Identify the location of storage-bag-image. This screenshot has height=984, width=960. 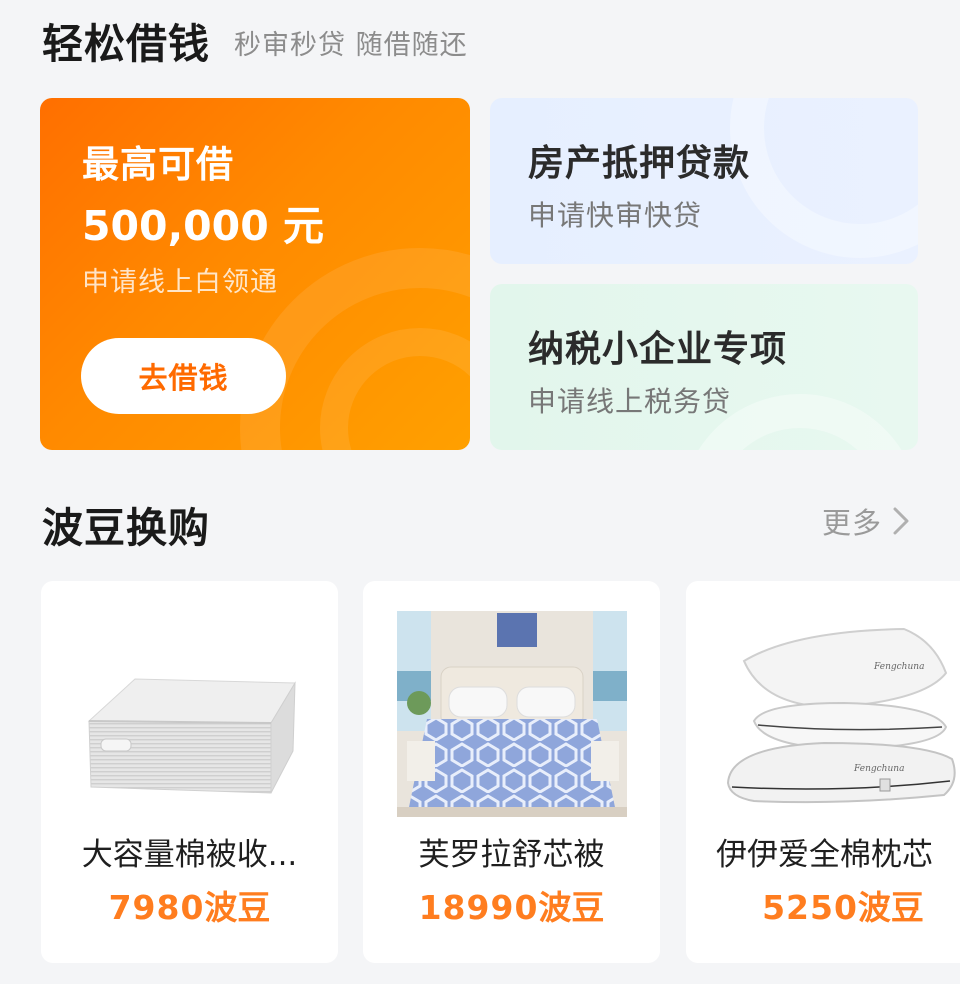
(191, 736).